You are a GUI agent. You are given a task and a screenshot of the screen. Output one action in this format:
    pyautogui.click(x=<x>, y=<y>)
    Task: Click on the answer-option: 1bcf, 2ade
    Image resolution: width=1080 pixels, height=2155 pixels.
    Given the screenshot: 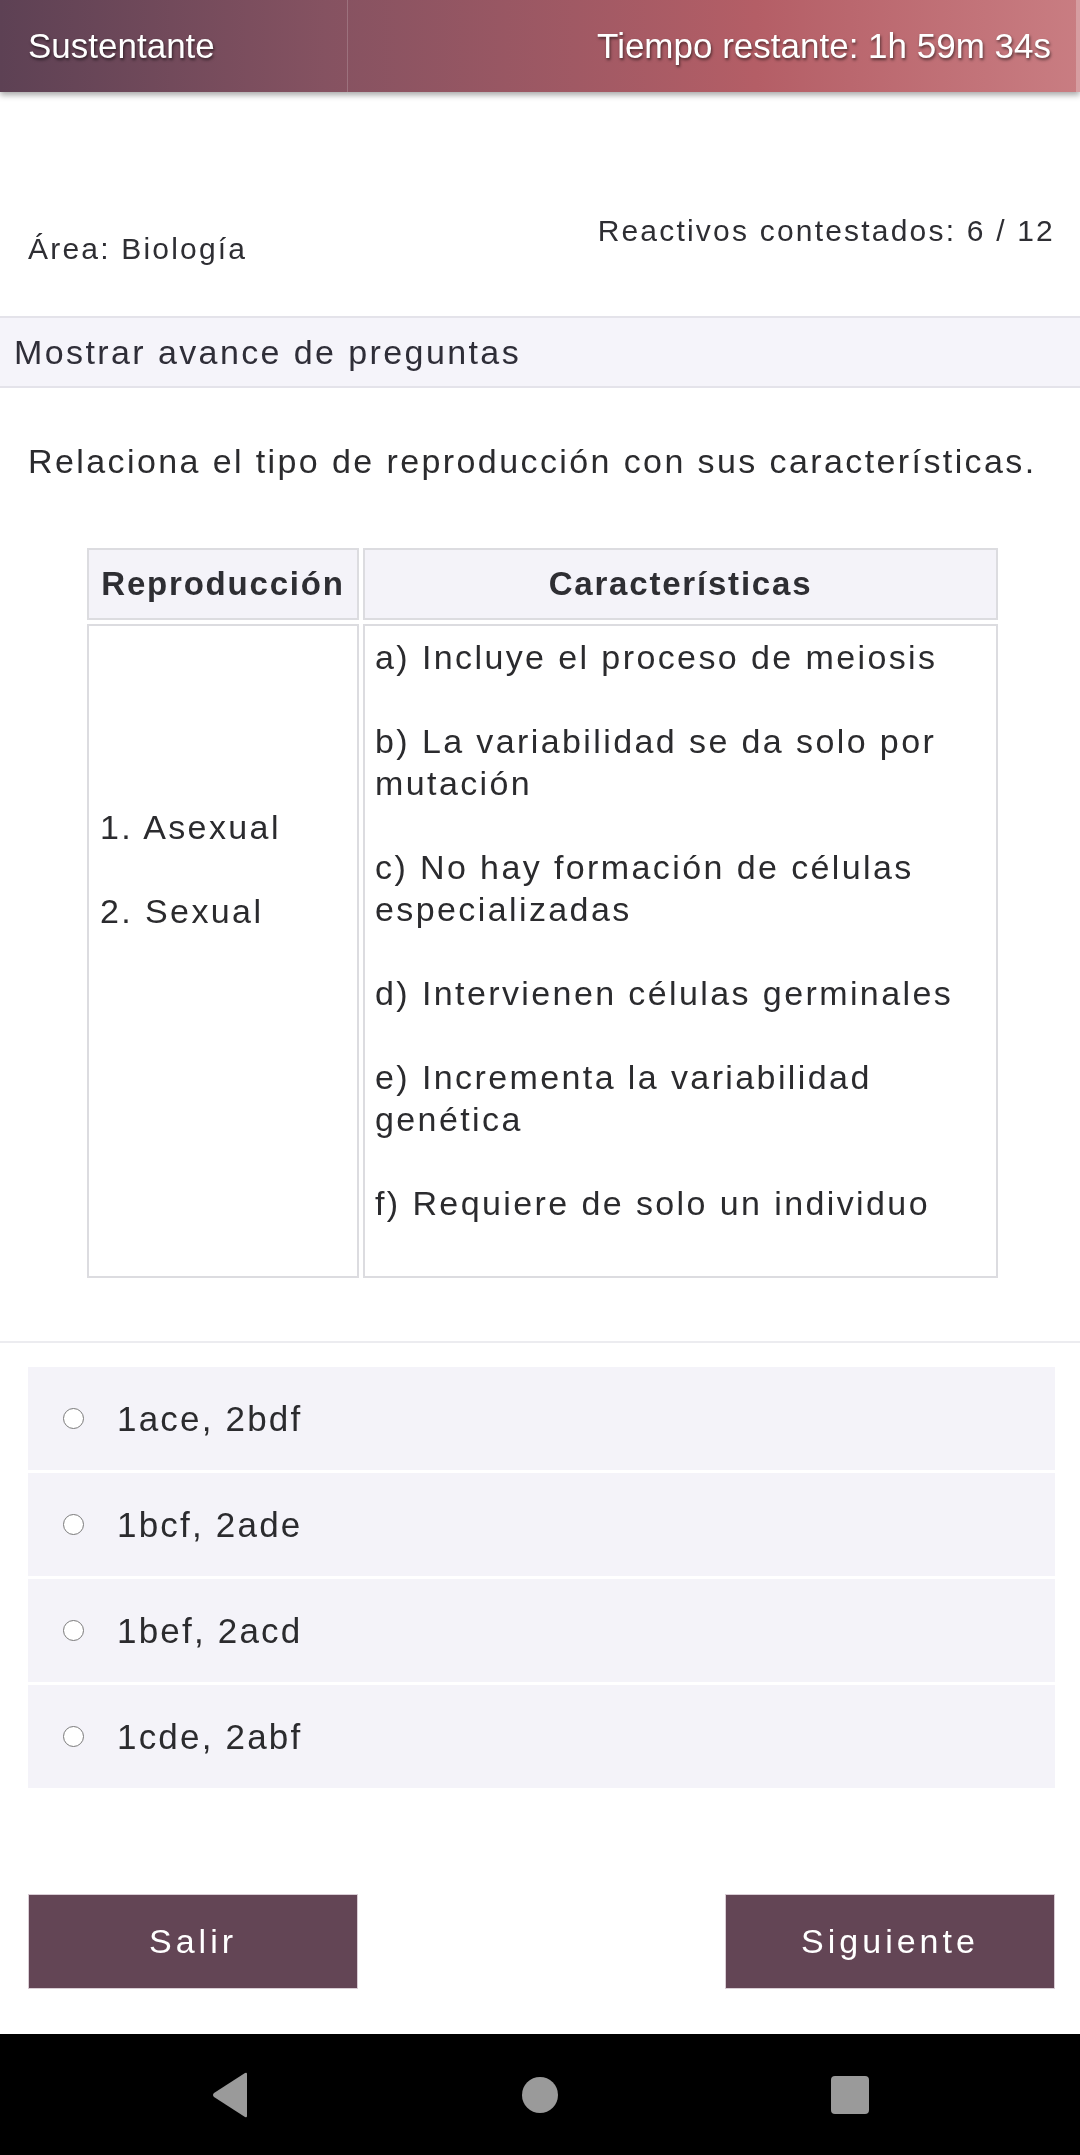 What is the action you would take?
    pyautogui.click(x=541, y=1524)
    